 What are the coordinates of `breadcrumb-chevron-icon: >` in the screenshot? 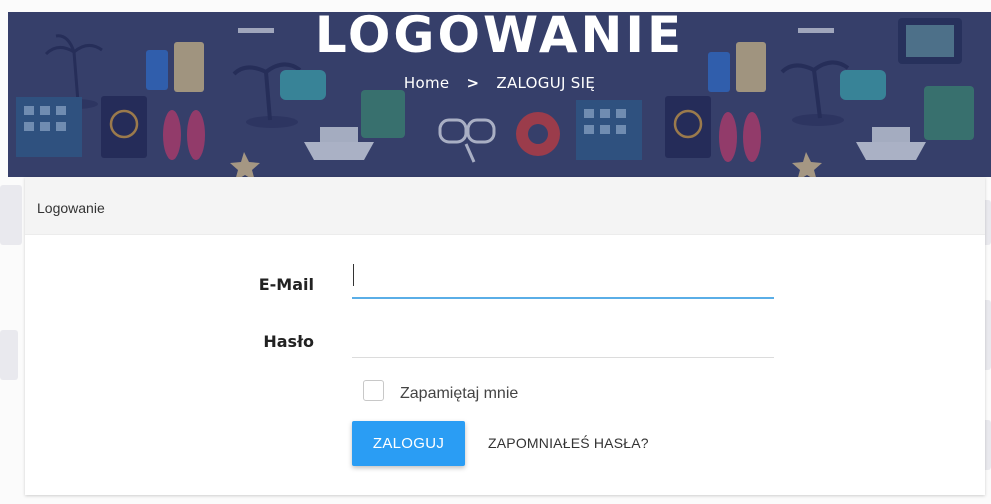 It's located at (473, 83).